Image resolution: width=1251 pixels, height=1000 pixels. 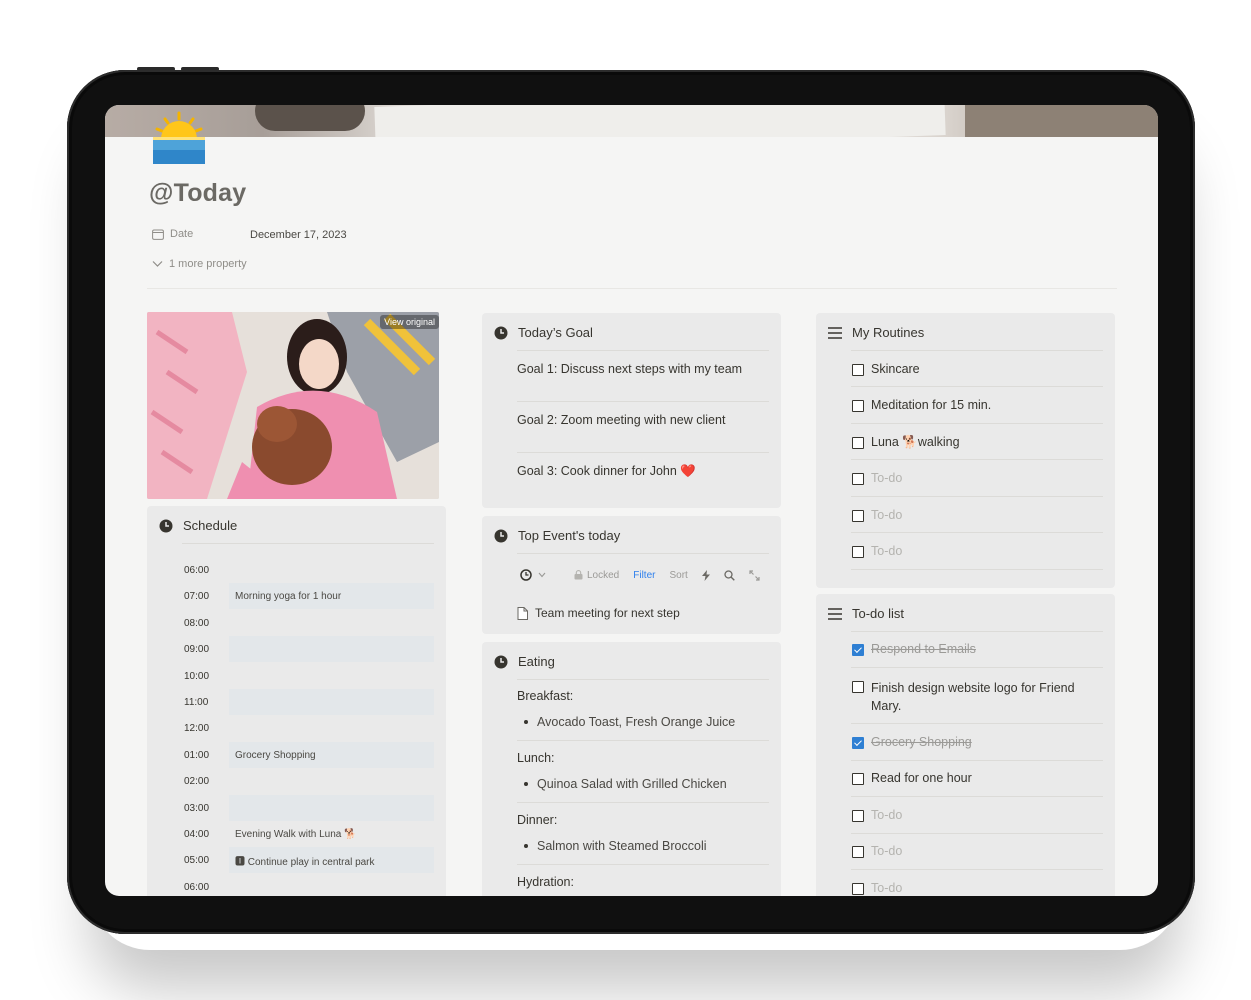 I want to click on property-name: Date, so click(x=182, y=234).